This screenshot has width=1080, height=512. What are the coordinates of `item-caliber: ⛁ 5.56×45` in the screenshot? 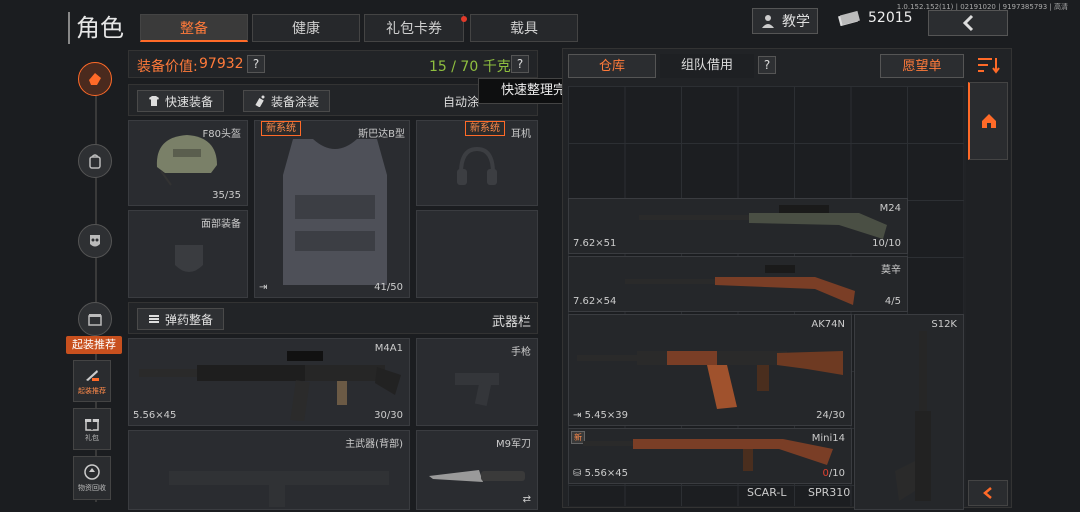 It's located at (600, 473).